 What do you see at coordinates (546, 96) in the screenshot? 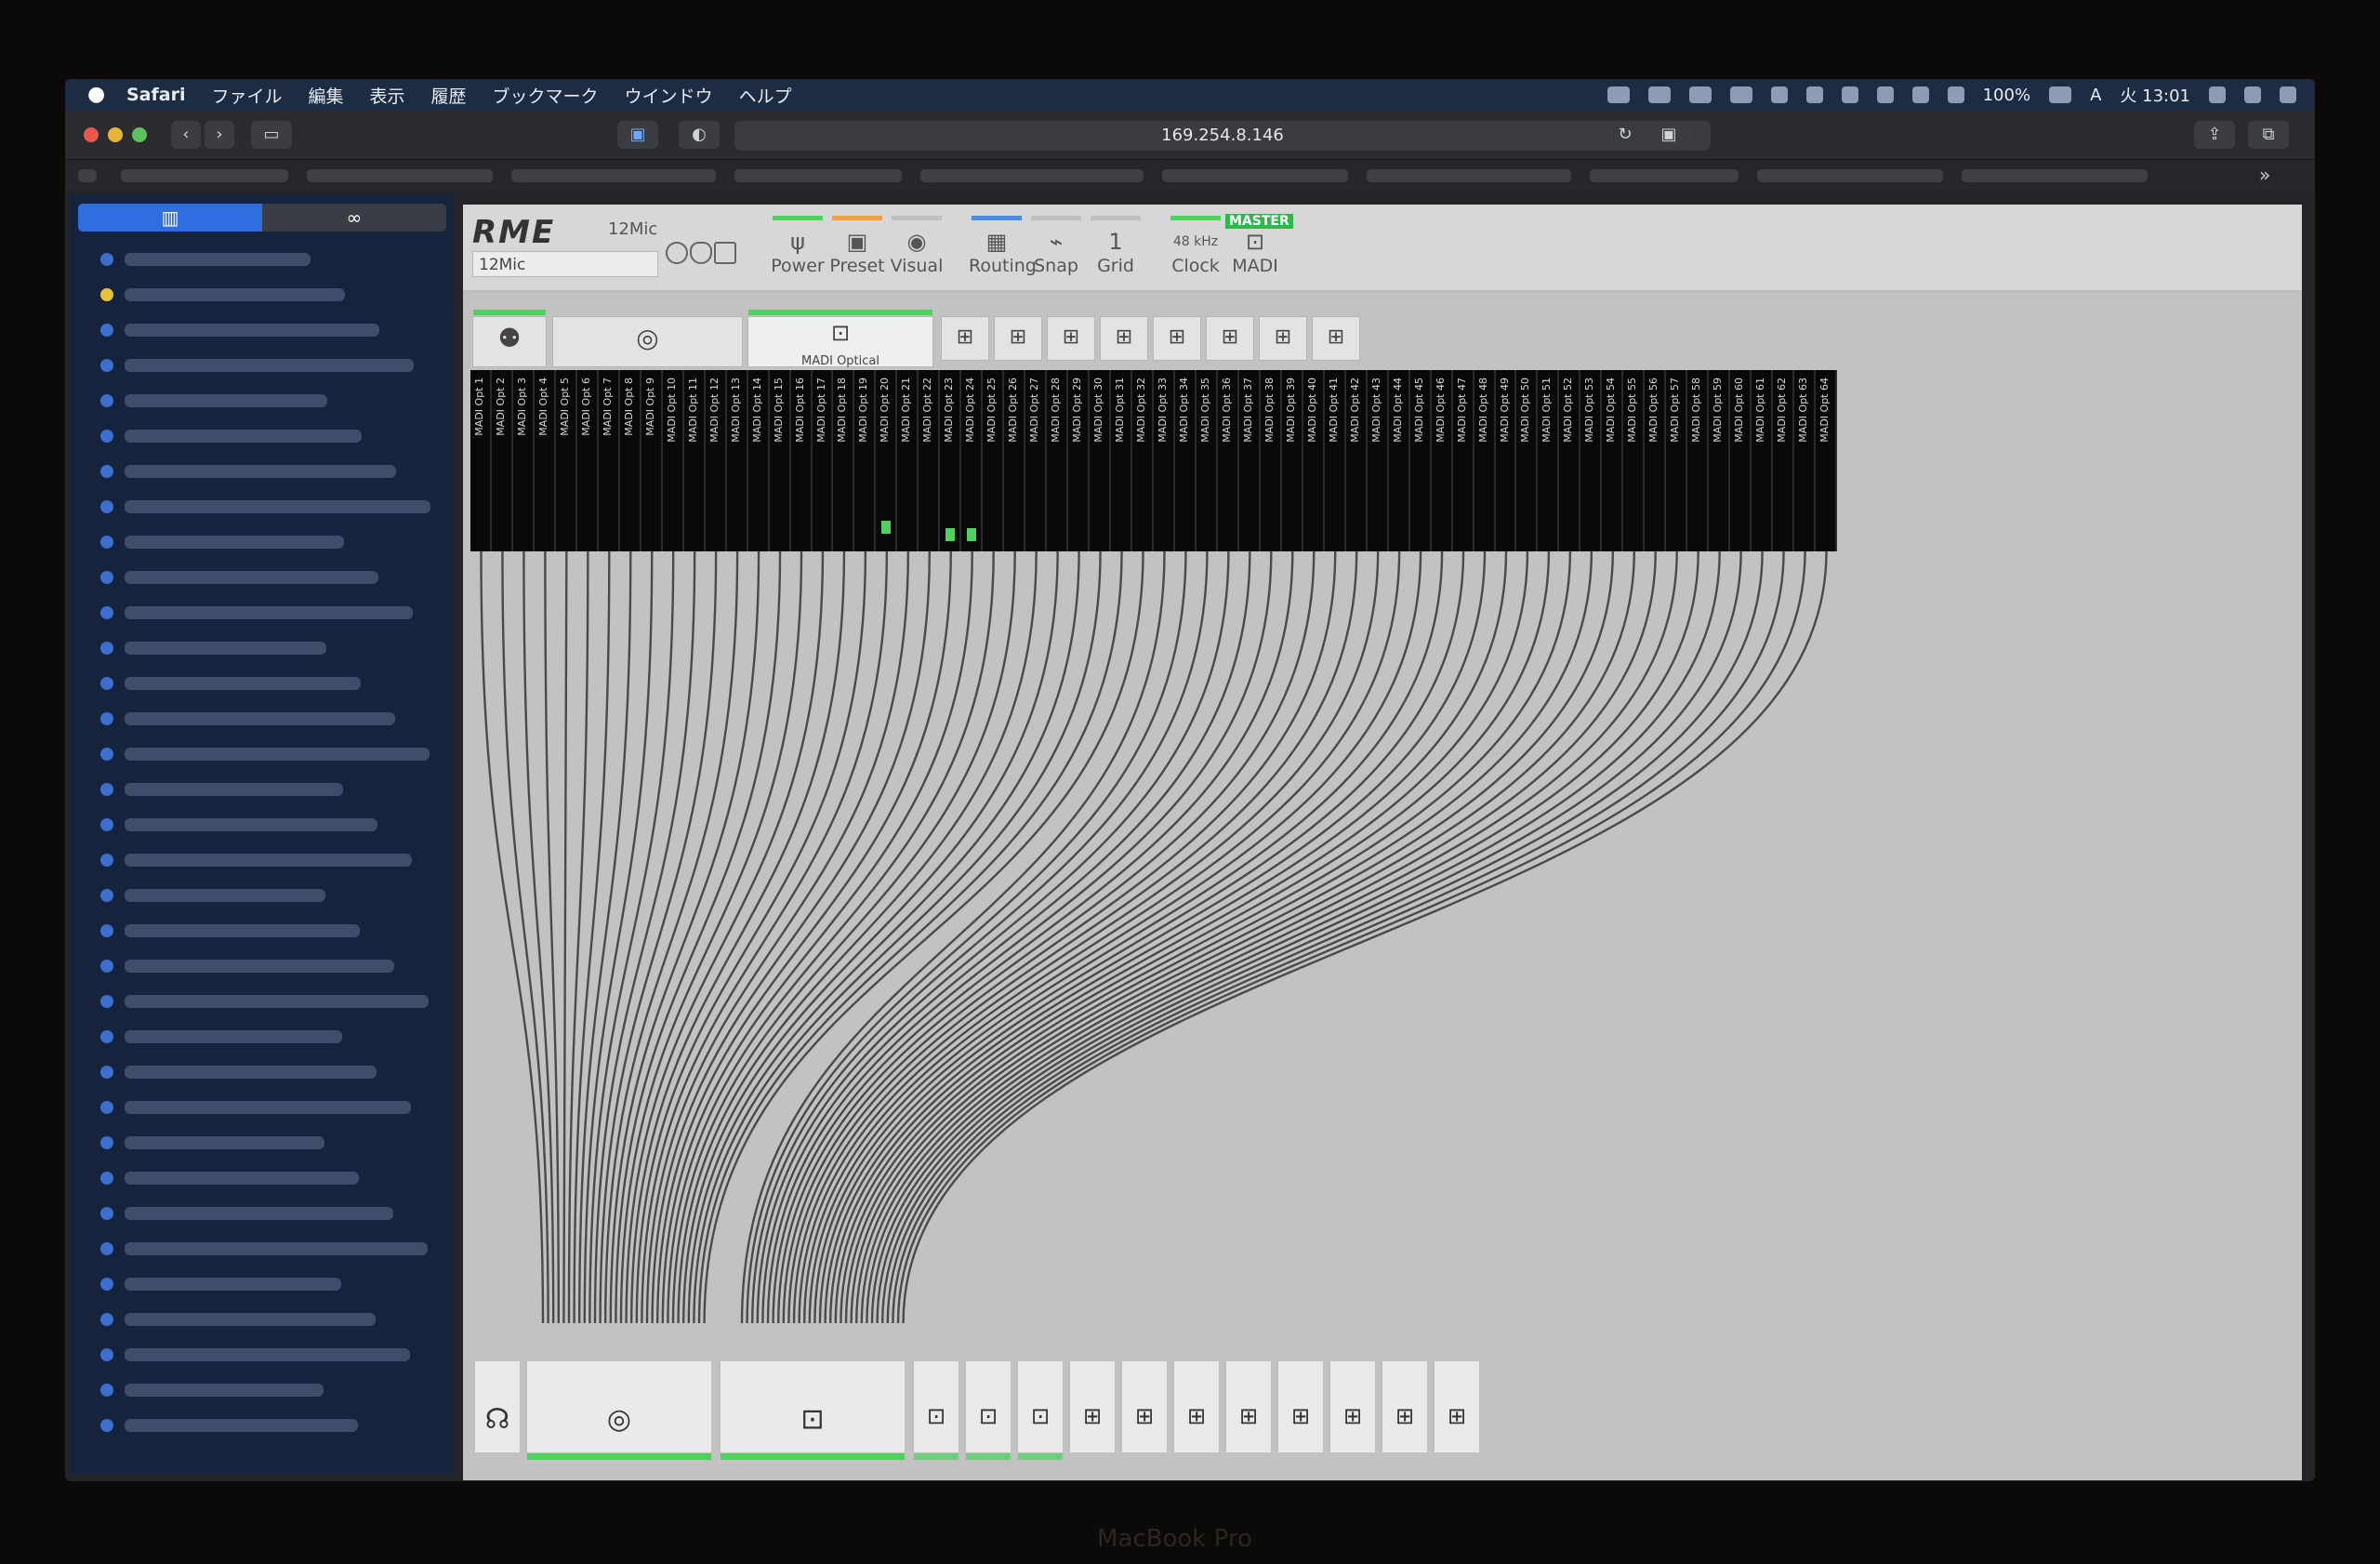
I see `menu-bookmarks: ブックマーク` at bounding box center [546, 96].